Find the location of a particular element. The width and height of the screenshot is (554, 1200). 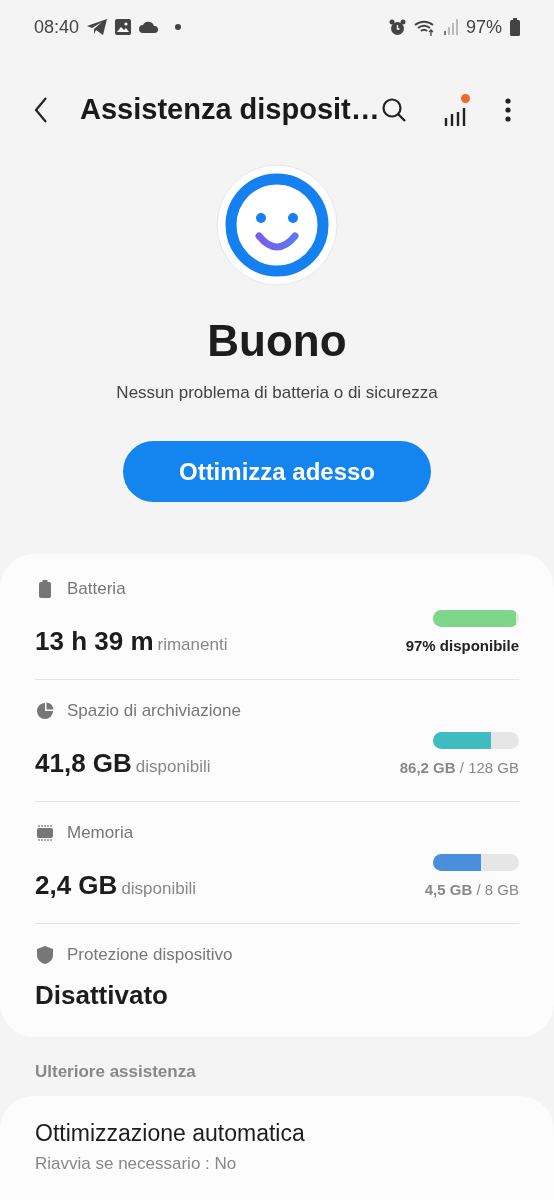

usage-reading: 4,5 GB / 8 GB is located at coordinates (471, 889).